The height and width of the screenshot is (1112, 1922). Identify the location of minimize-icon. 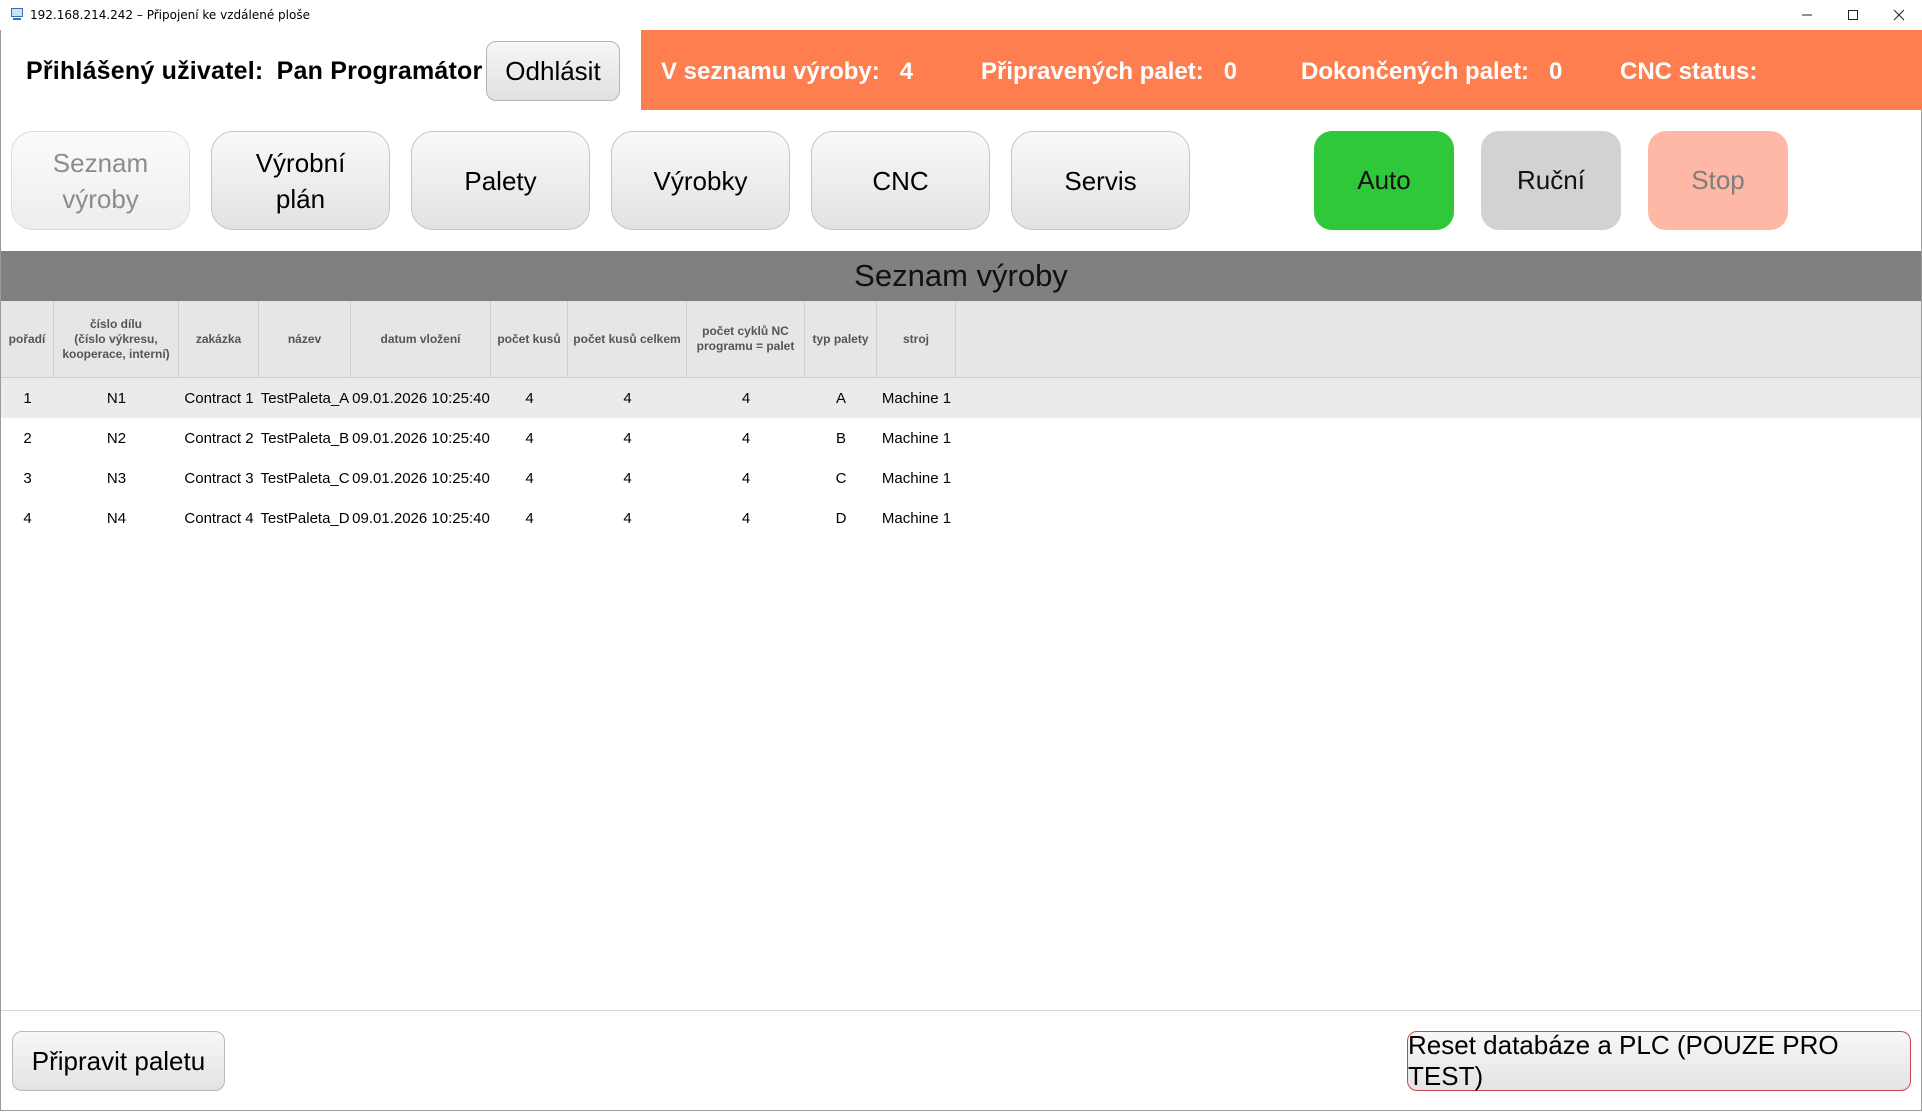
(1807, 15).